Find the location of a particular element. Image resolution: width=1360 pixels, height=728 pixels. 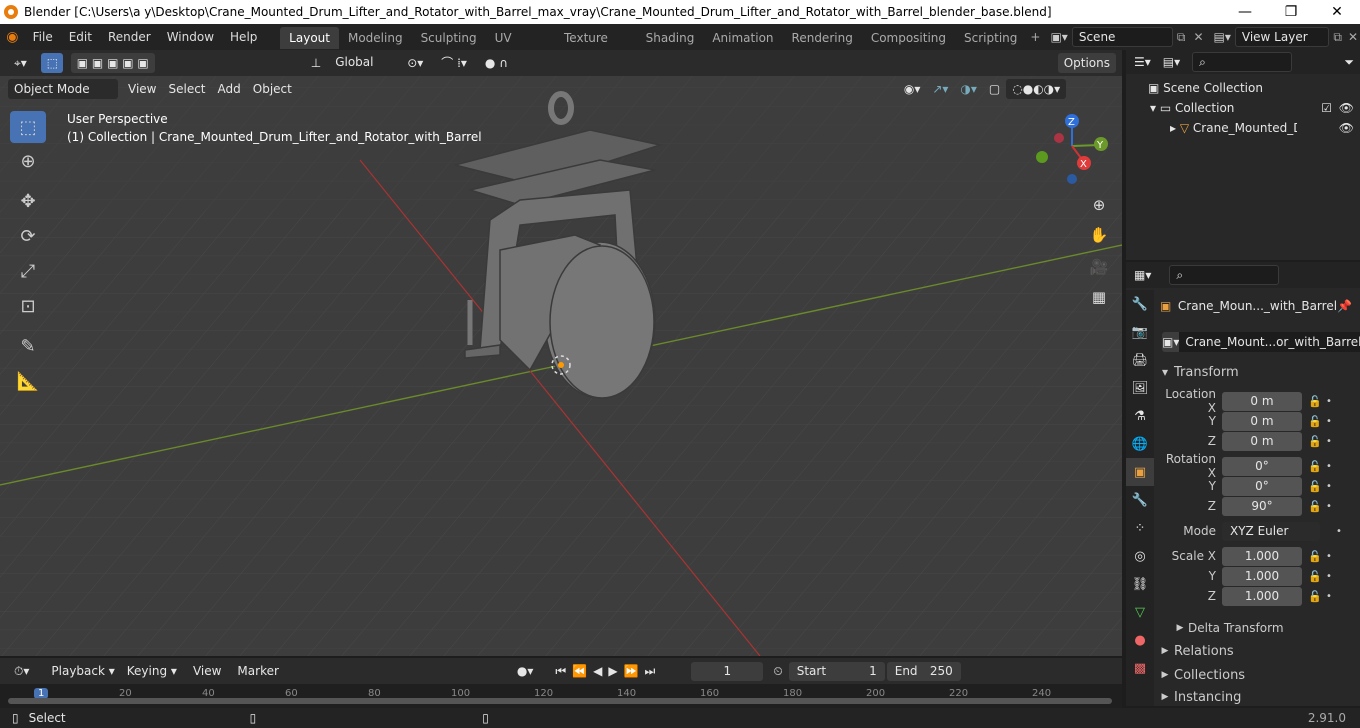

tab-sculpting: Sculpting is located at coordinates (449, 38).